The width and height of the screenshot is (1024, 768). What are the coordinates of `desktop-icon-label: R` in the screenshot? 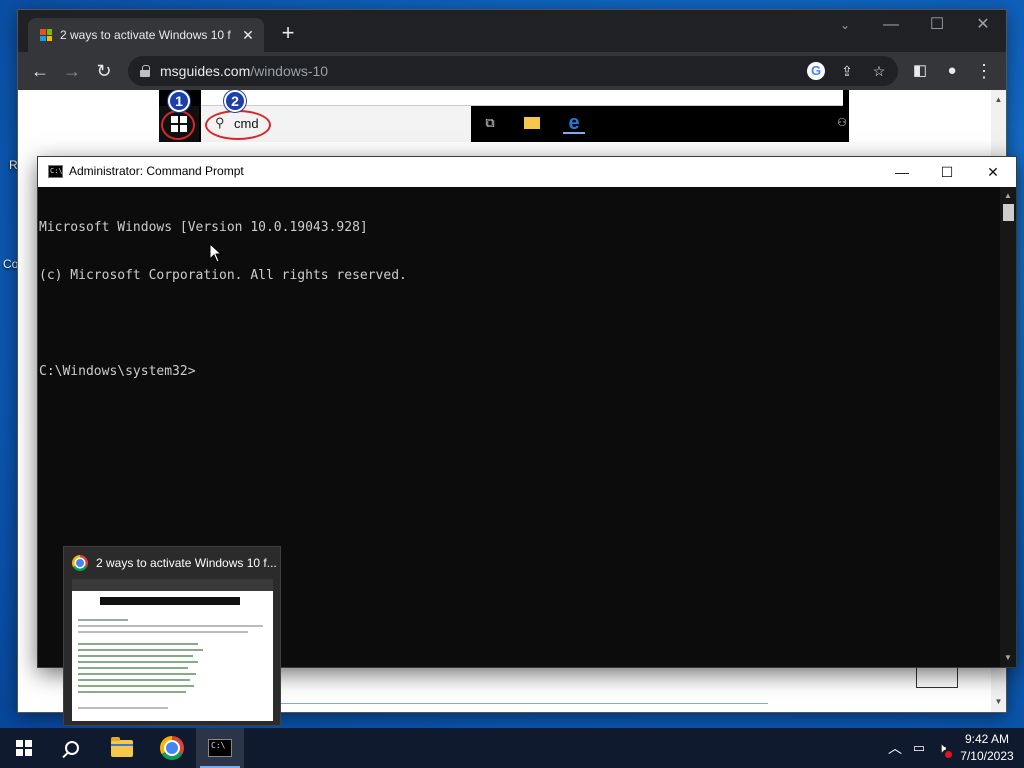 It's located at (13, 165).